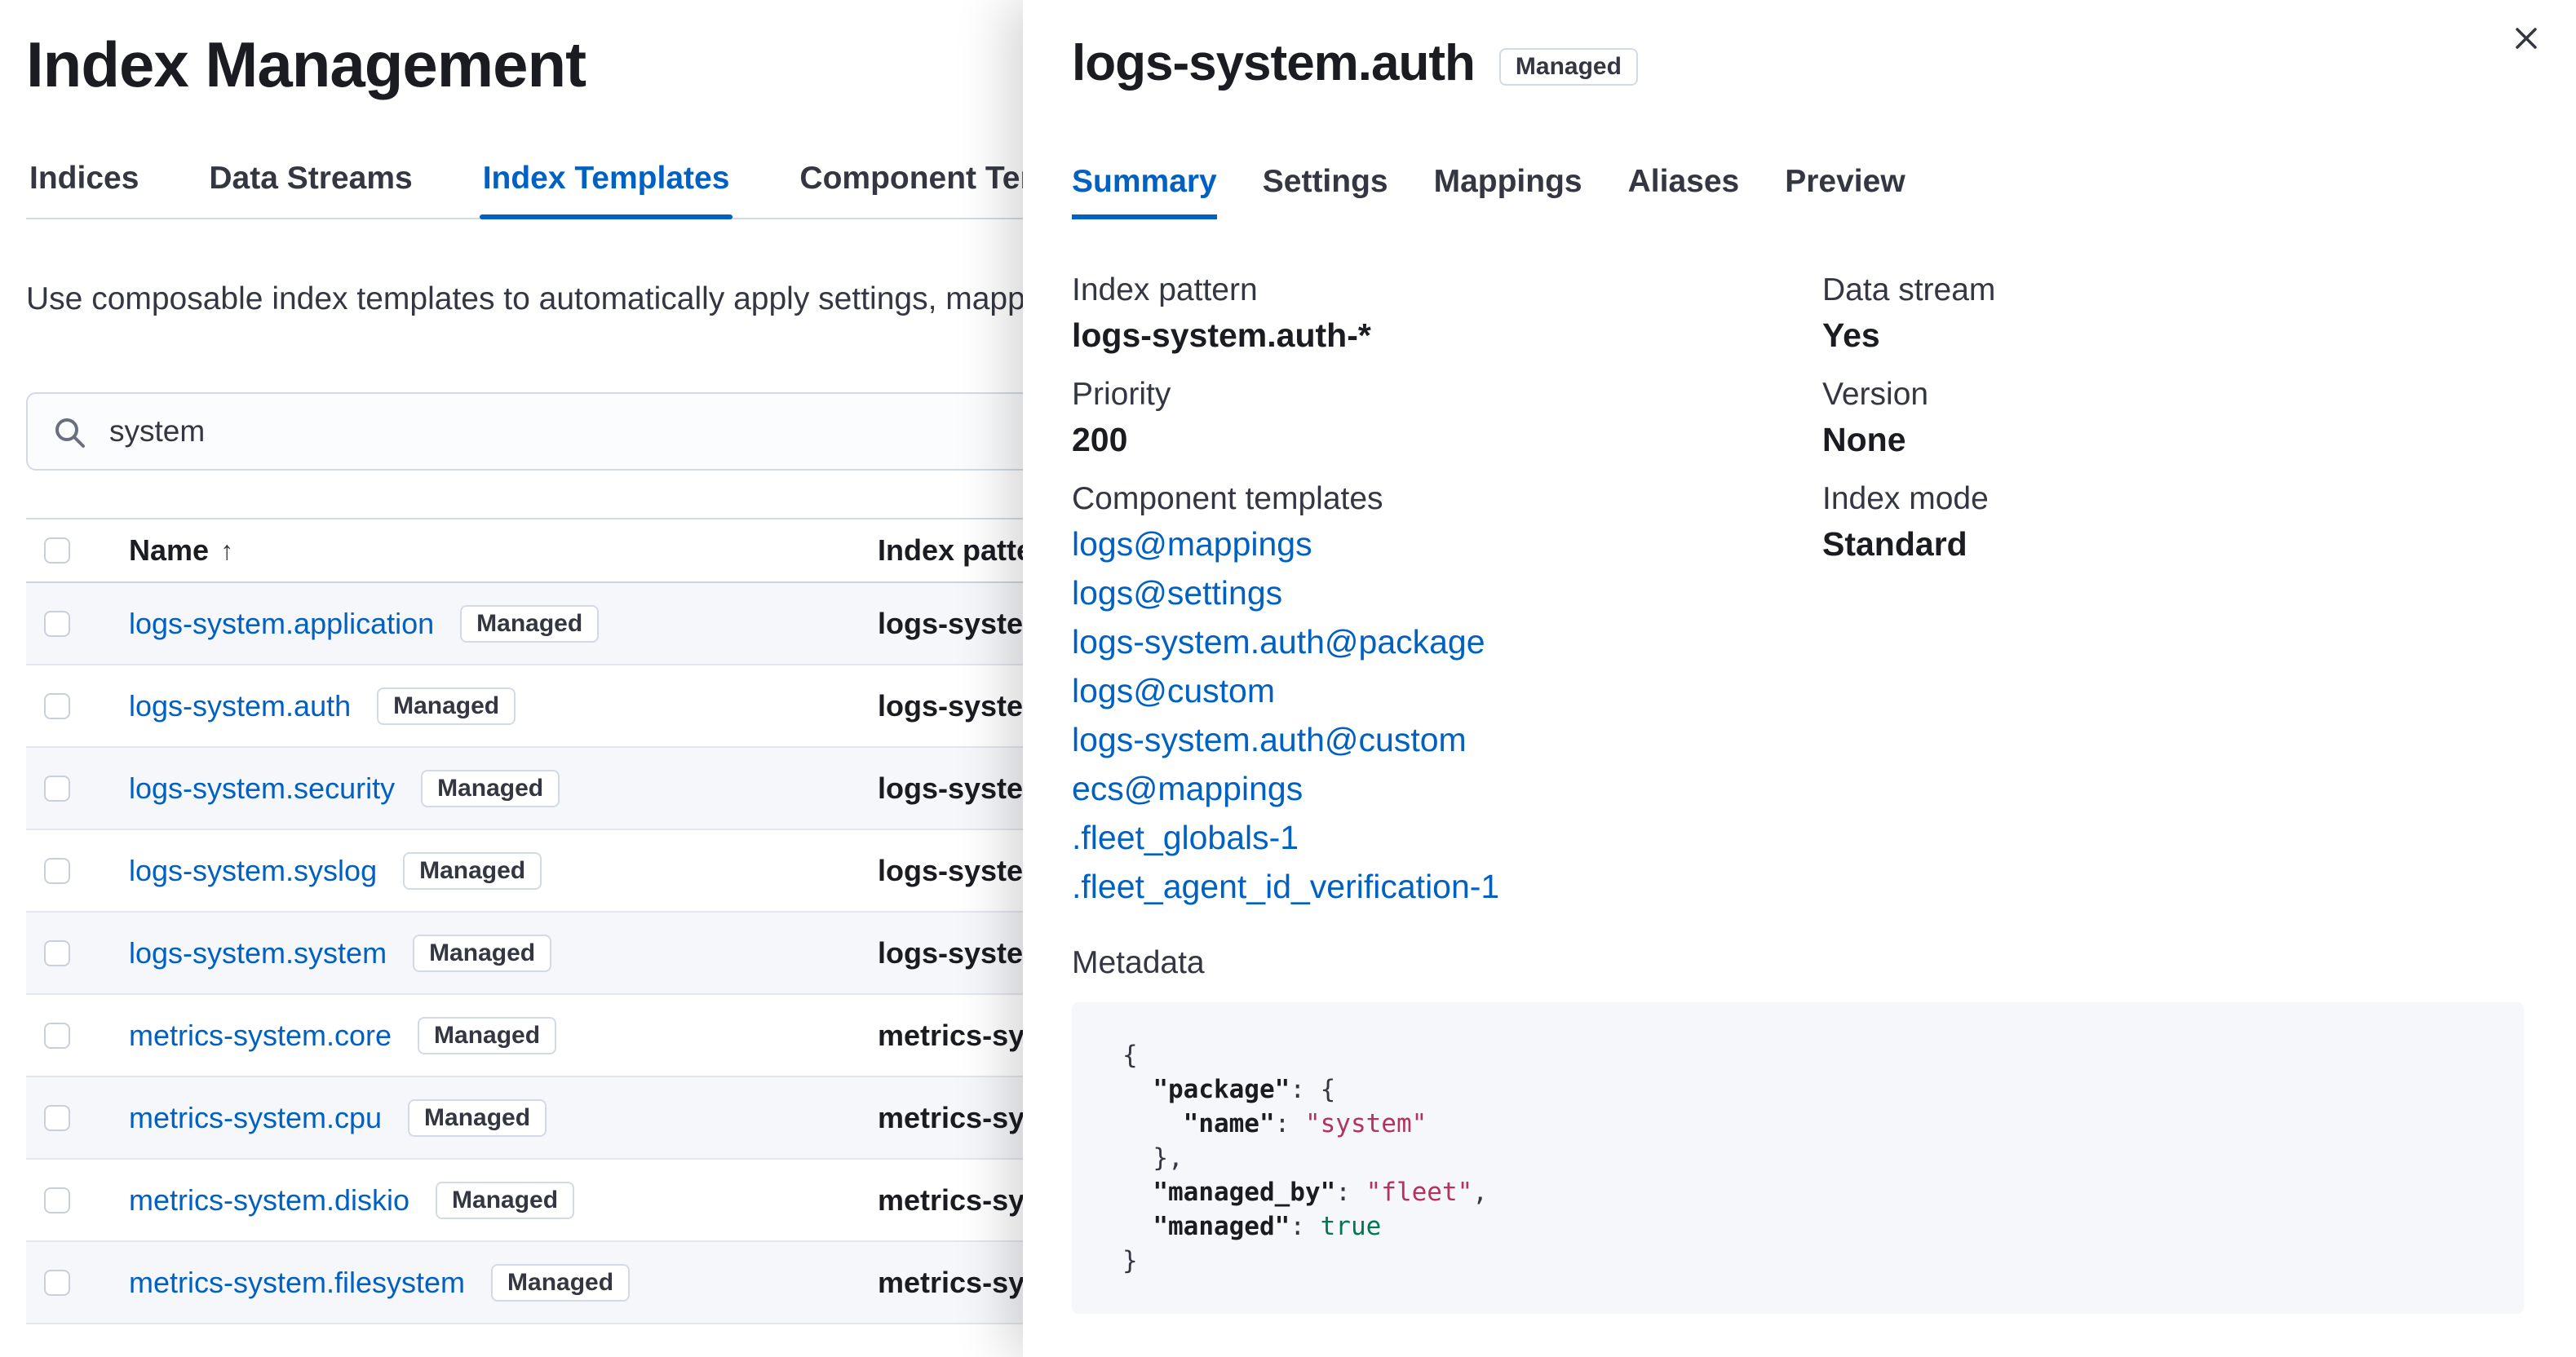 The image size is (2576, 1357). Describe the element at coordinates (2173, 523) in the screenshot. I see `summary-item-index-mode: Index mode Standard` at that location.